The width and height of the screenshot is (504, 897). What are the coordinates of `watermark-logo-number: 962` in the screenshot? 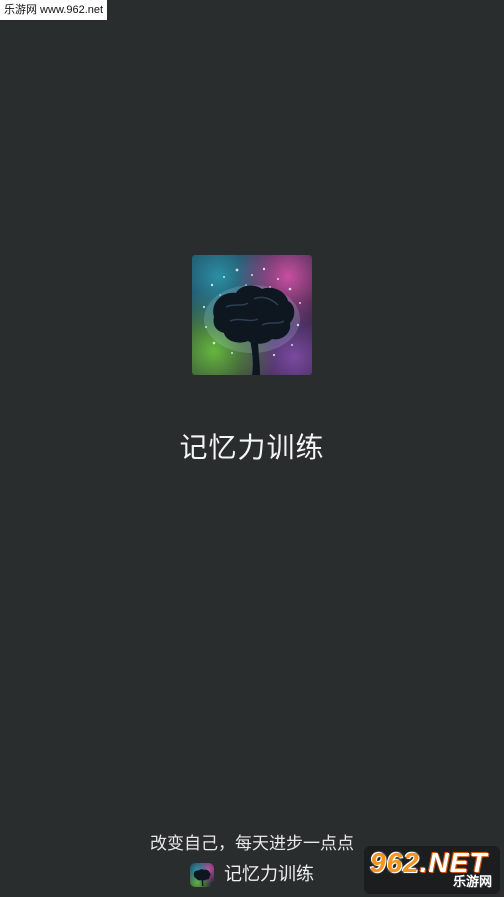 It's located at (395, 862).